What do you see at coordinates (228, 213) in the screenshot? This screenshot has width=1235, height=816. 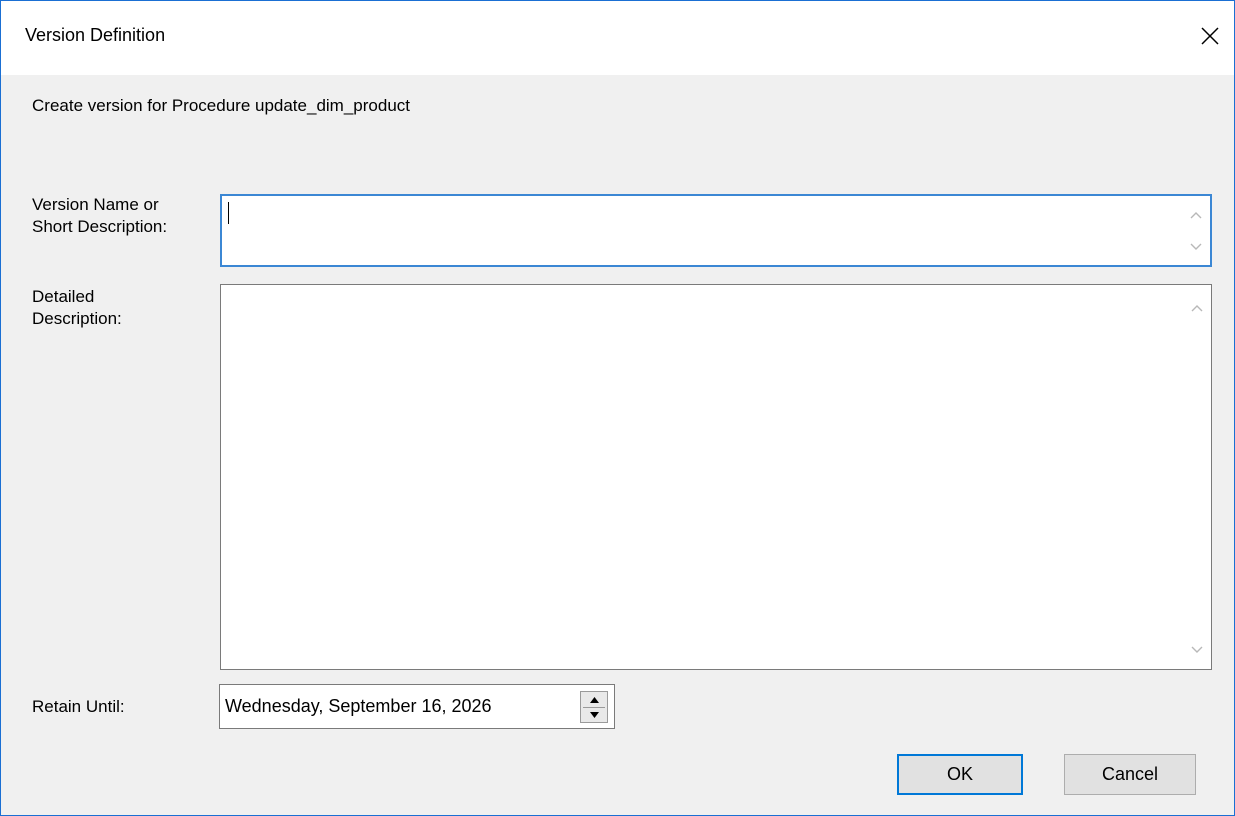 I see `text-caret` at bounding box center [228, 213].